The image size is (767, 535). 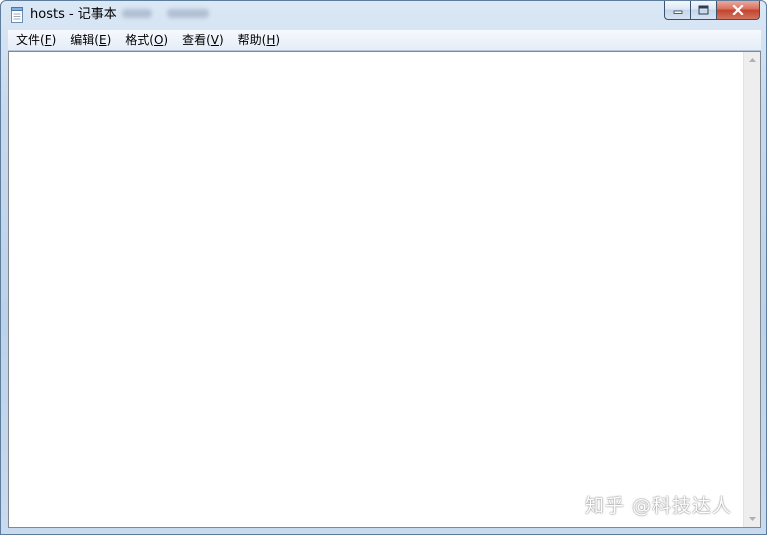 I want to click on minimize-icon, so click(x=677, y=12).